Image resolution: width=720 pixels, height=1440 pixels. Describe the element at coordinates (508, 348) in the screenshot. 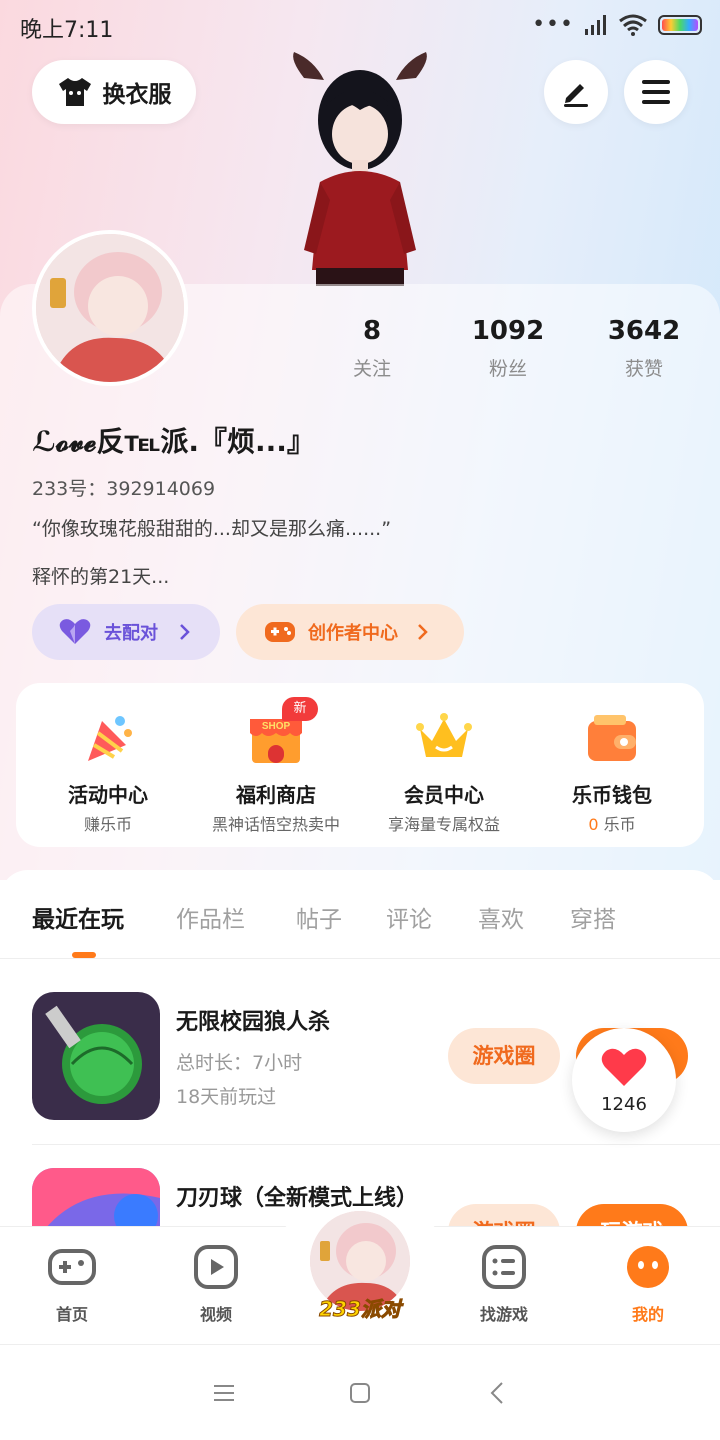

I see `followers-stat: 1092 粉丝` at that location.